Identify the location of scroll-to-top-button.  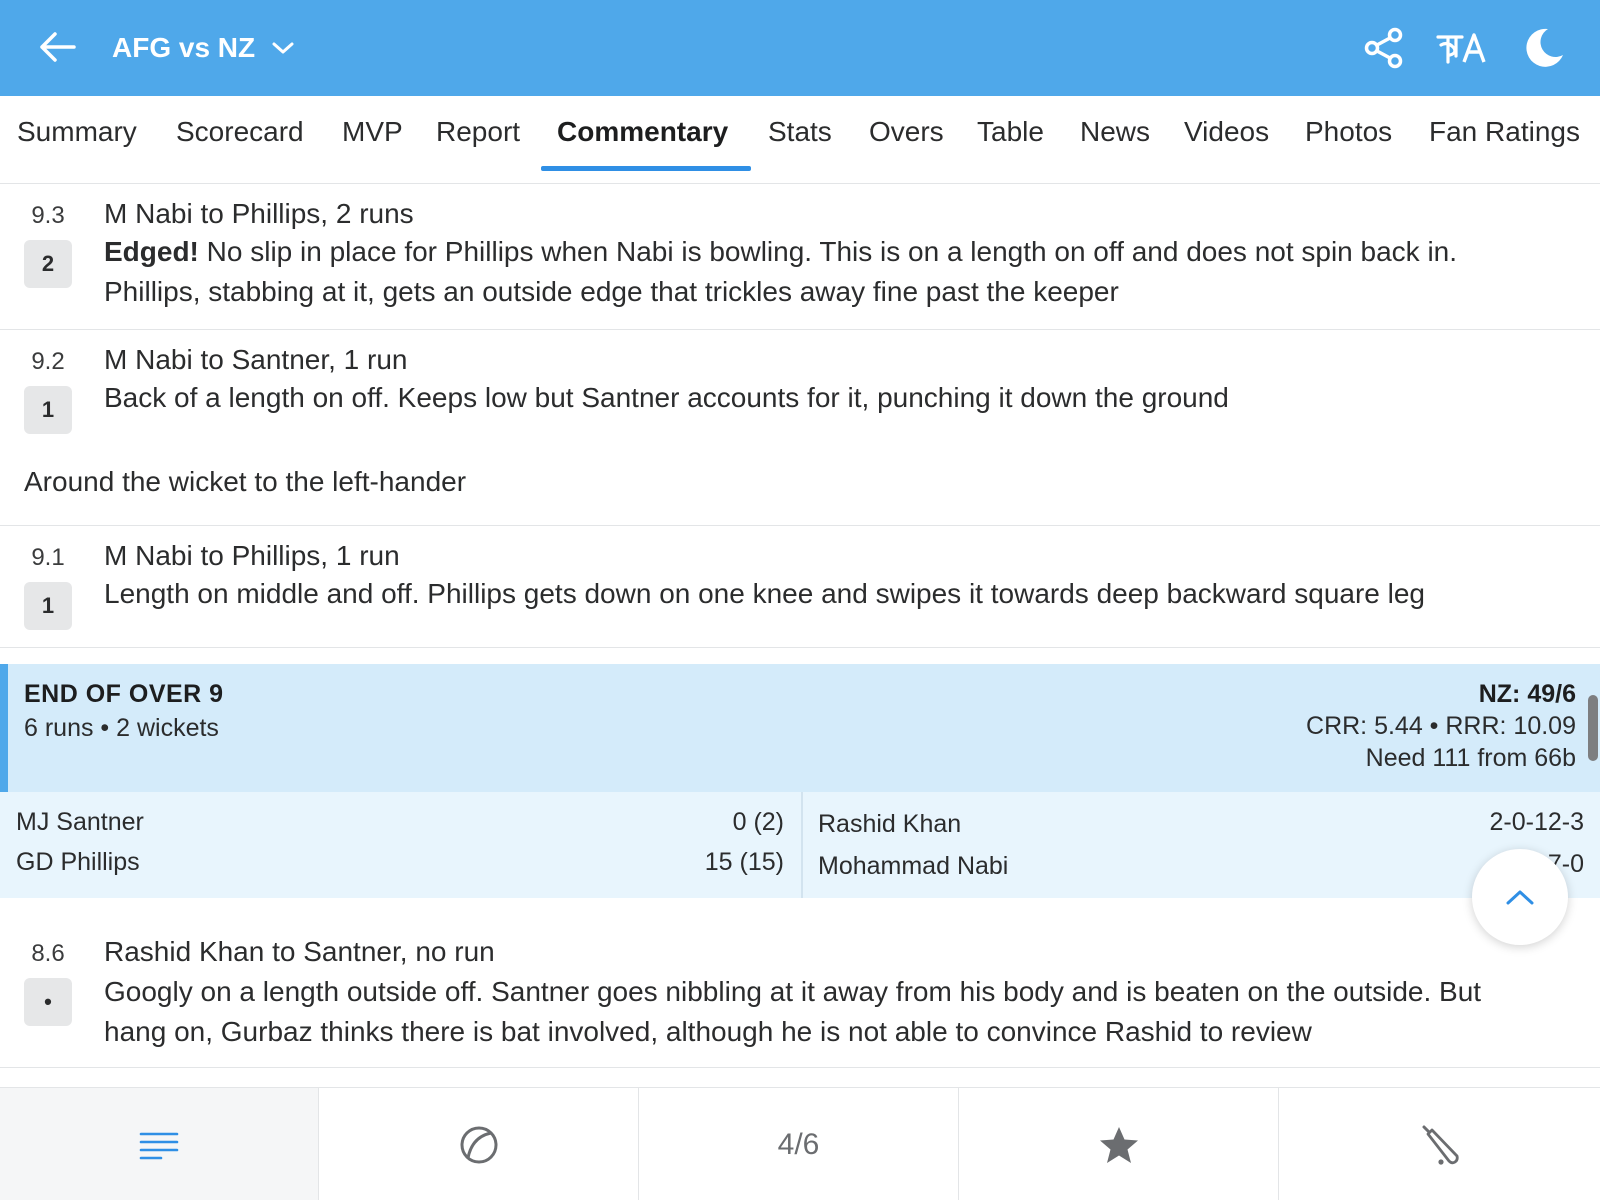
(1520, 897).